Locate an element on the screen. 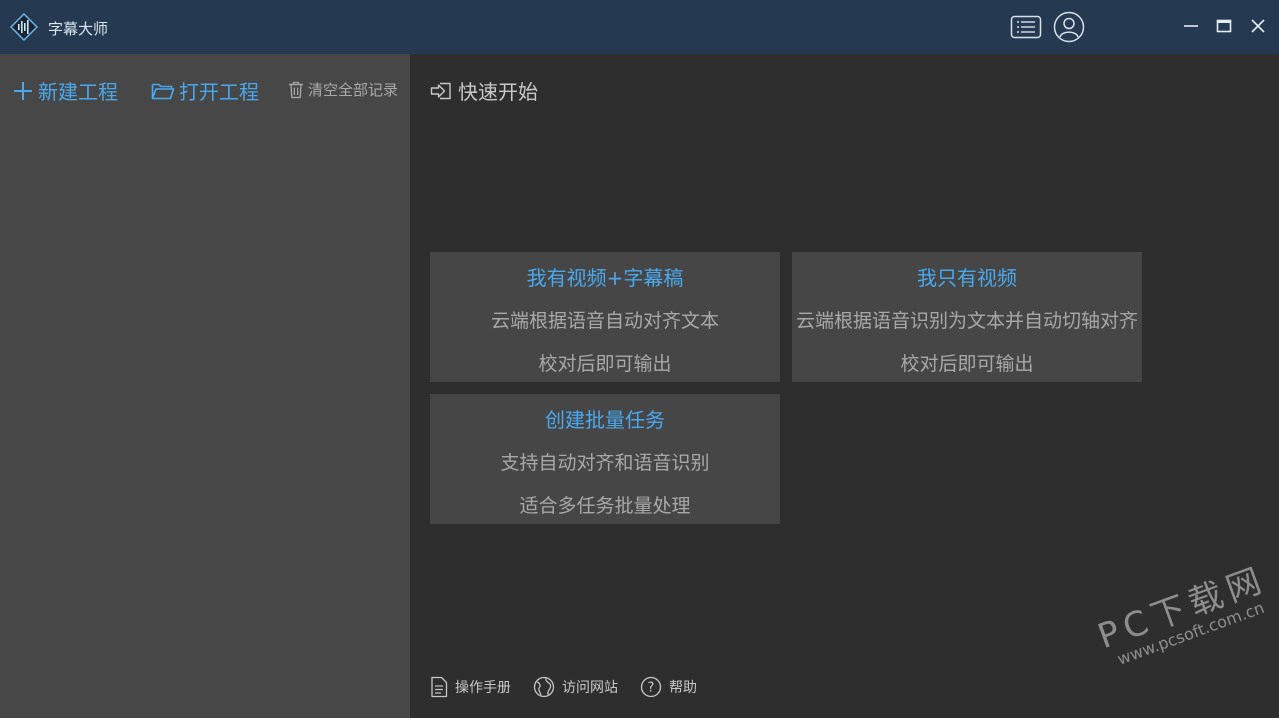 Image resolution: width=1279 pixels, height=718 pixels. new-project-button: 新建工程 is located at coordinates (65, 90).